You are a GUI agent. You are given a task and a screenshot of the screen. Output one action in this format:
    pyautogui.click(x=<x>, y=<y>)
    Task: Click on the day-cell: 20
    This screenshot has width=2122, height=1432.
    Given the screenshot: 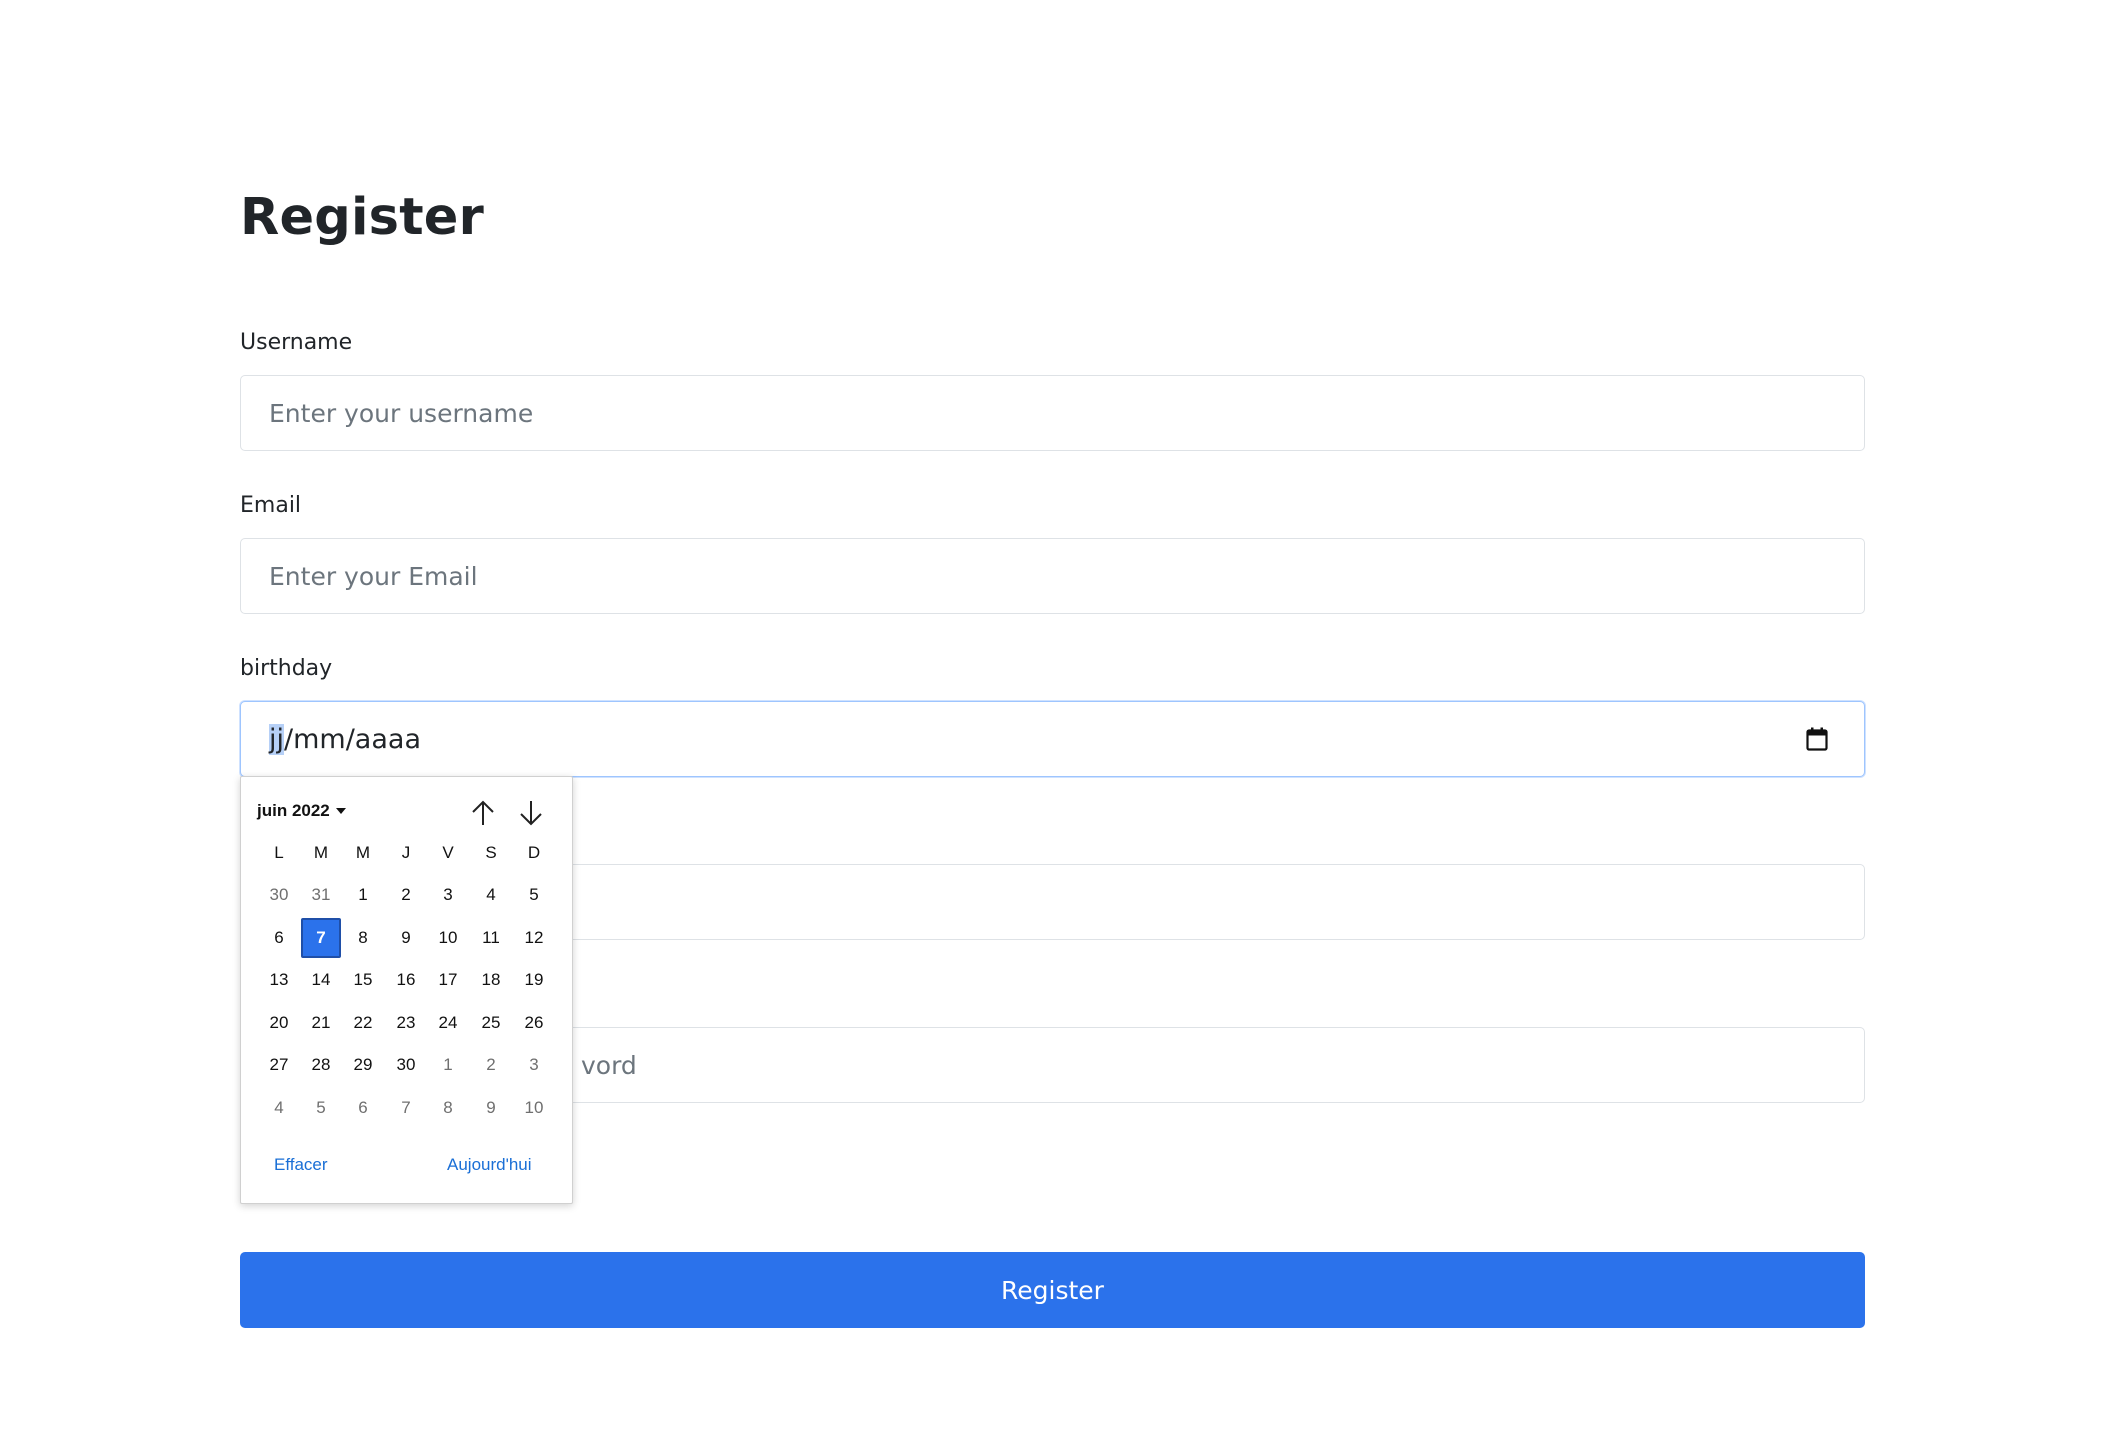 What is the action you would take?
    pyautogui.click(x=279, y=1023)
    